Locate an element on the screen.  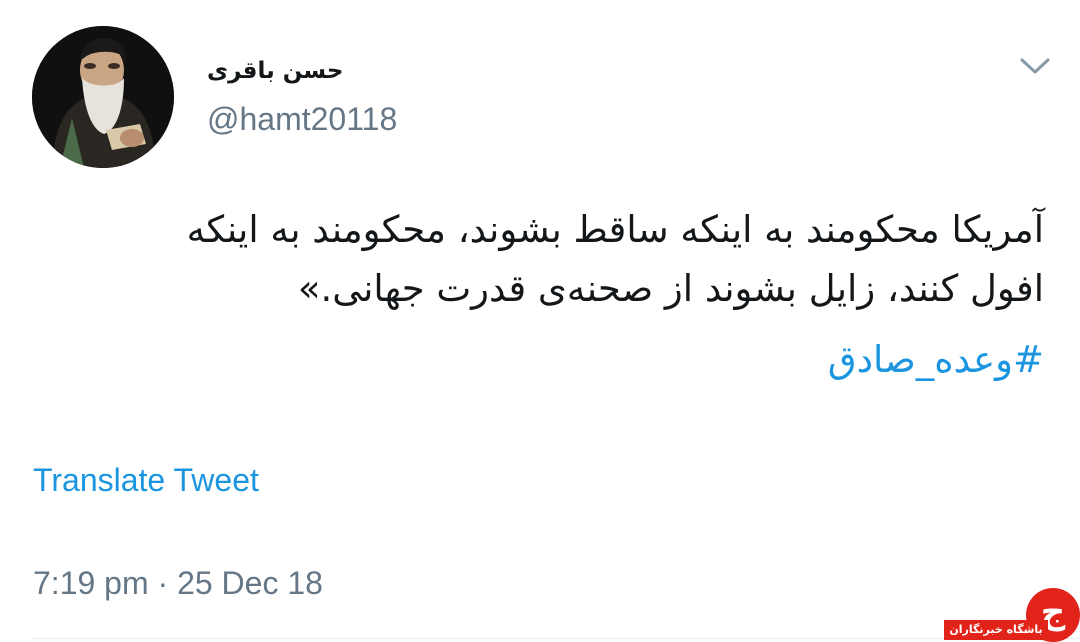
avatar is located at coordinates (103, 97).